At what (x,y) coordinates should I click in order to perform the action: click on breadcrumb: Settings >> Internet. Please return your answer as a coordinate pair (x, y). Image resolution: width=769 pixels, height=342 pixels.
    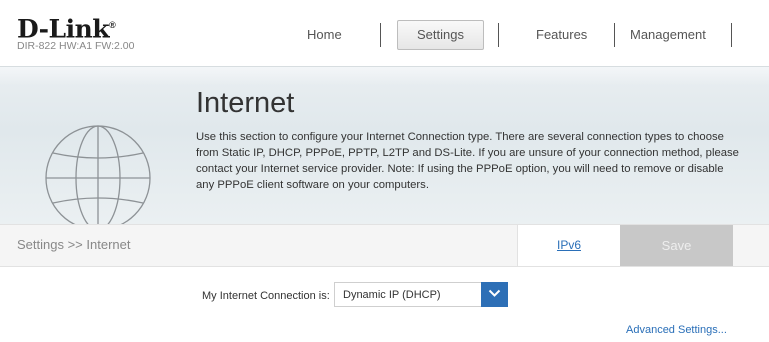
    Looking at the image, I should click on (74, 244).